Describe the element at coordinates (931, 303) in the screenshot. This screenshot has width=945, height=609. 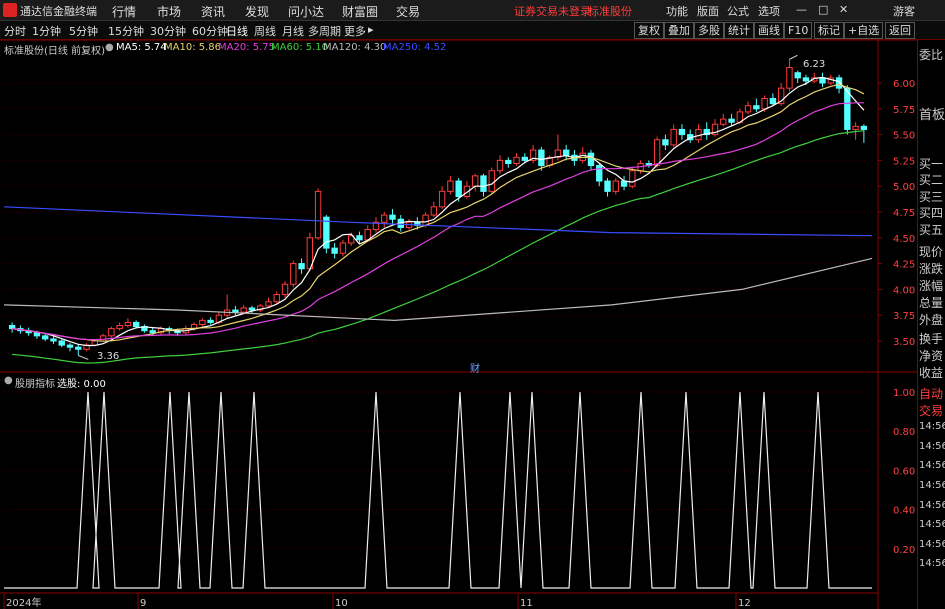
I see `panel-zongliang: 总量` at that location.